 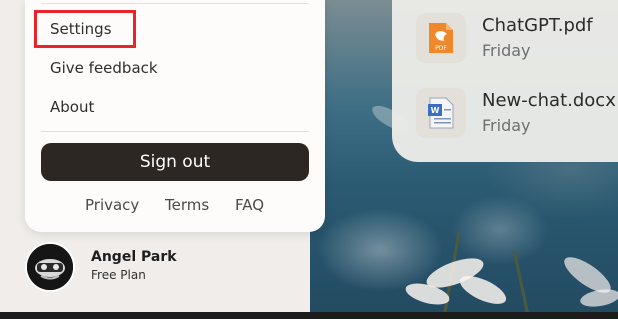 I want to click on file-name: ChatGPT.pdf, so click(x=537, y=25).